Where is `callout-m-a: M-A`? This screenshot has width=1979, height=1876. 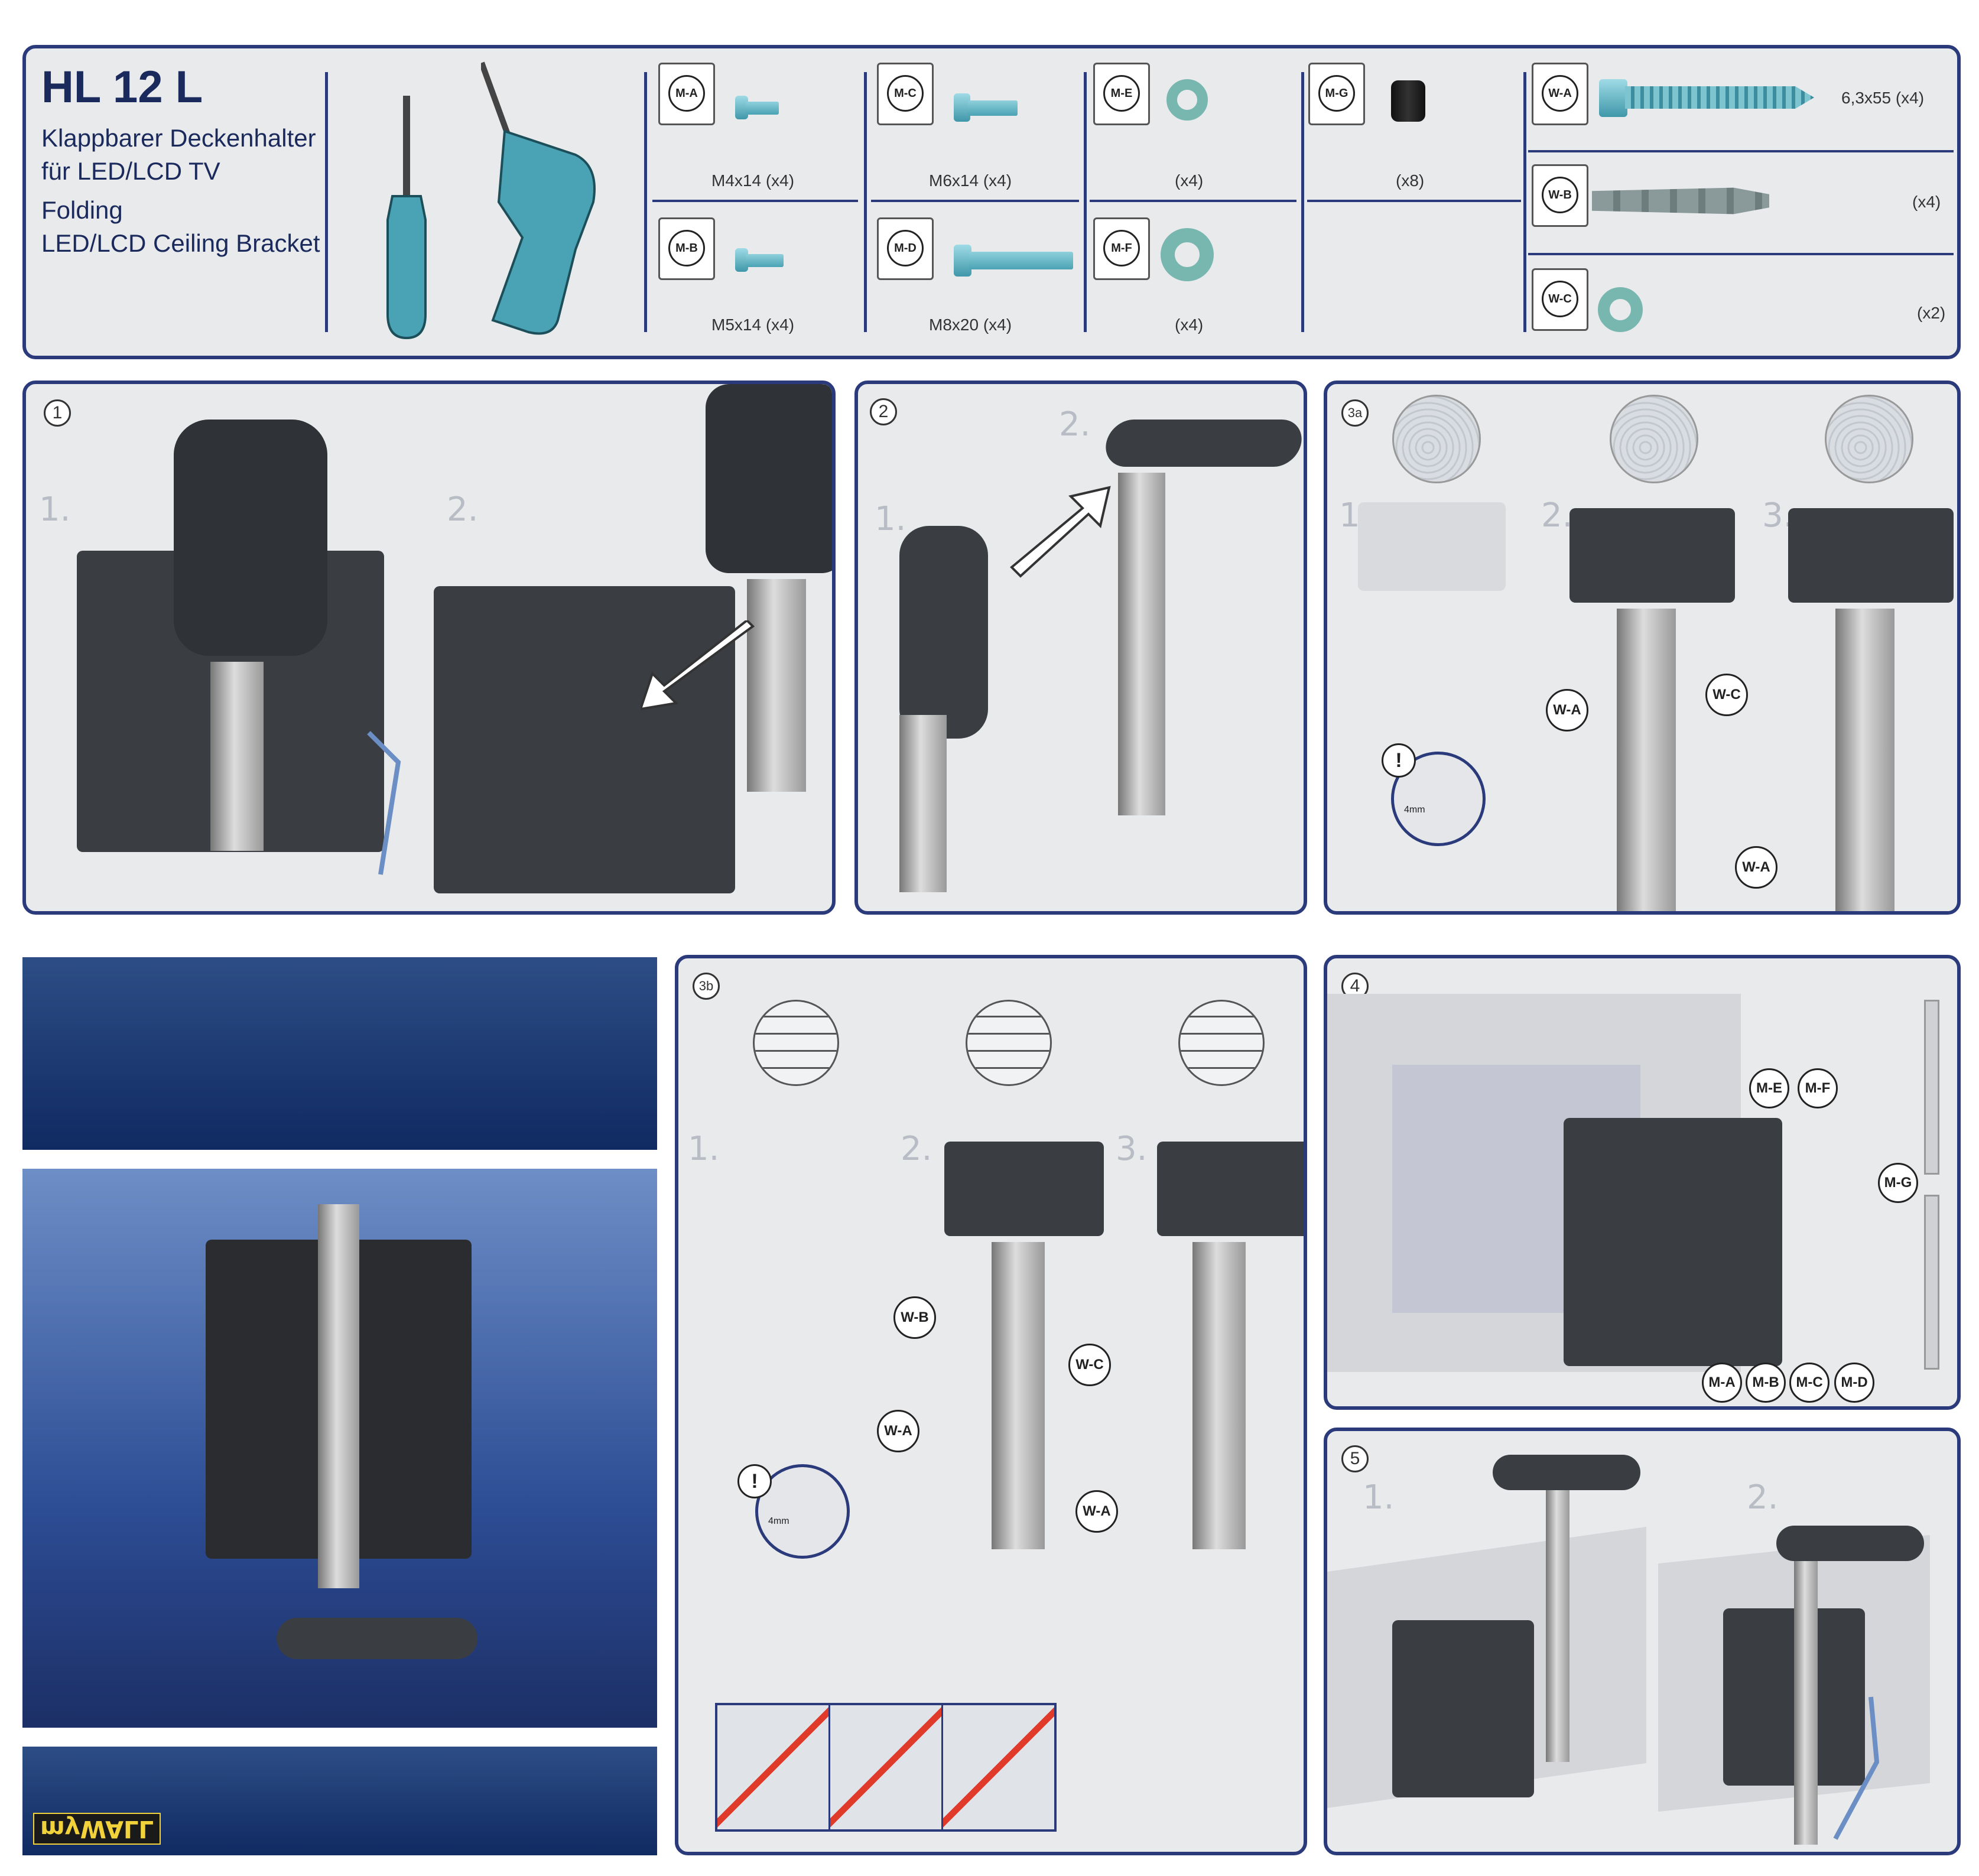 callout-m-a: M-A is located at coordinates (1722, 1383).